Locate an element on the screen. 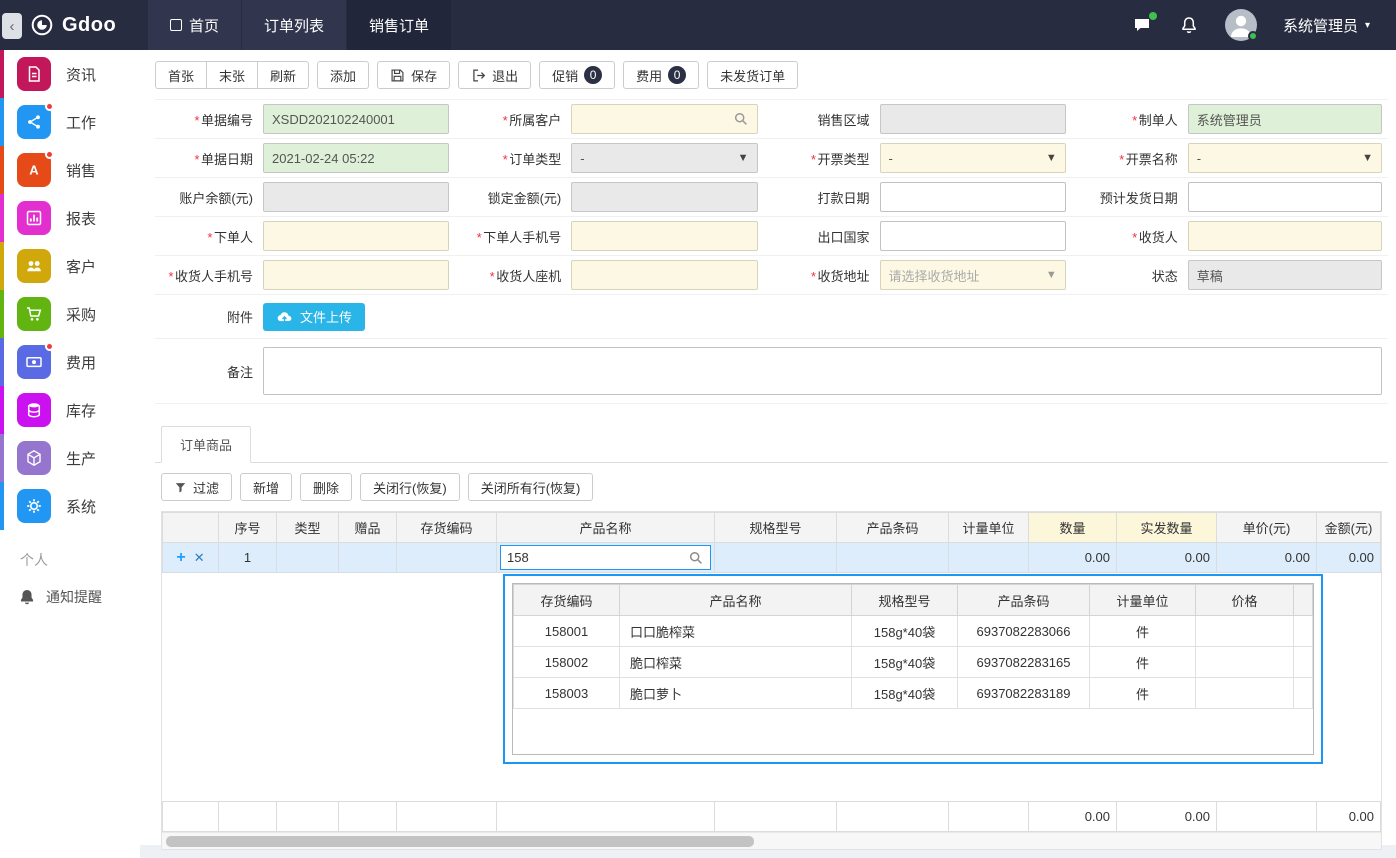 The width and height of the screenshot is (1396, 858). consignee-field is located at coordinates (1284, 236).